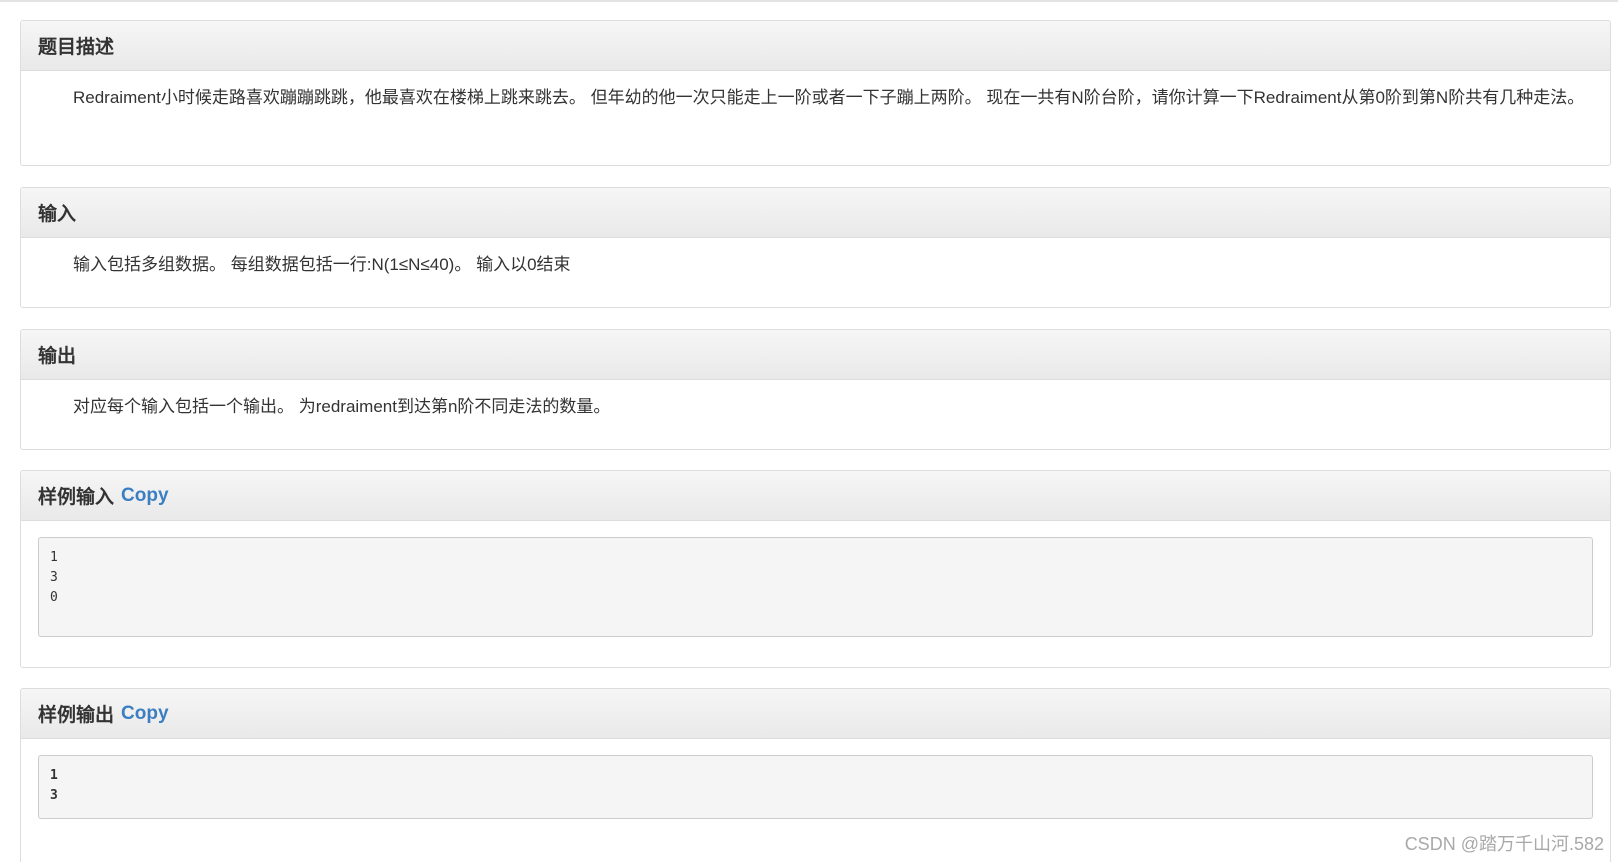 The width and height of the screenshot is (1618, 862). I want to click on output-title: 输出, so click(57, 356).